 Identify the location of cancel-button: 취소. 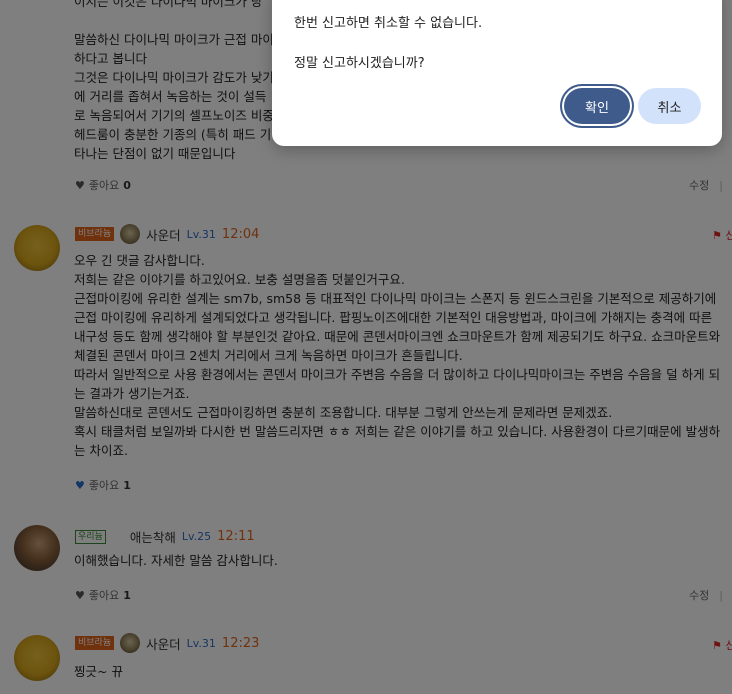
(669, 106).